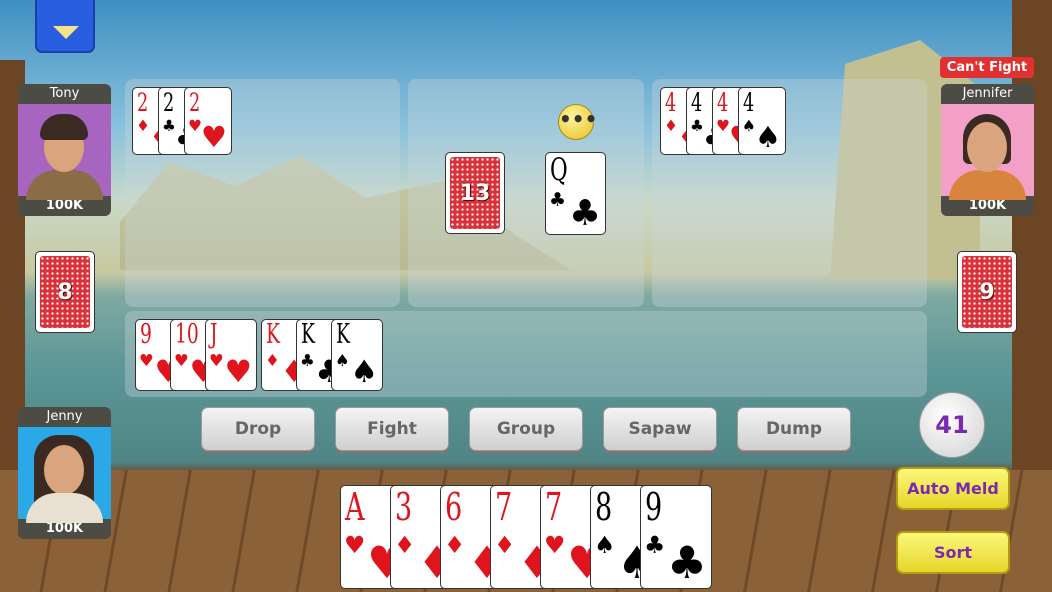 Image resolution: width=1052 pixels, height=592 pixels. What do you see at coordinates (987, 67) in the screenshot?
I see `status-badge: Can't Fight` at bounding box center [987, 67].